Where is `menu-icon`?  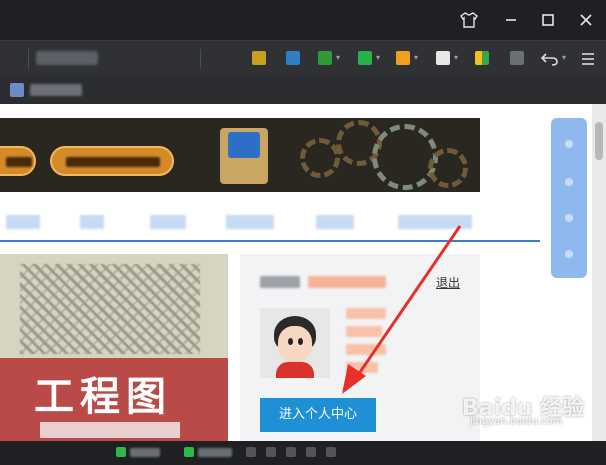
menu-icon is located at coordinates (588, 59).